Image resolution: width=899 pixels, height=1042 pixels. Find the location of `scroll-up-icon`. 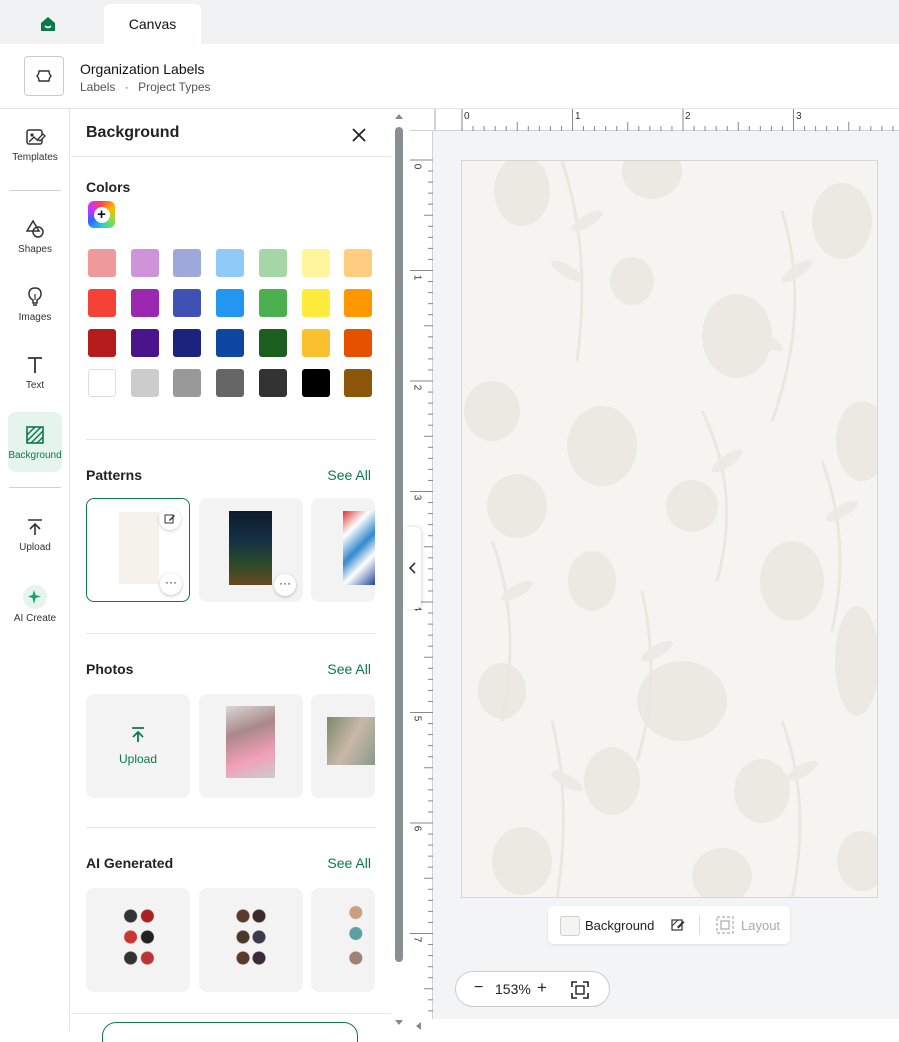

scroll-up-icon is located at coordinates (399, 116).